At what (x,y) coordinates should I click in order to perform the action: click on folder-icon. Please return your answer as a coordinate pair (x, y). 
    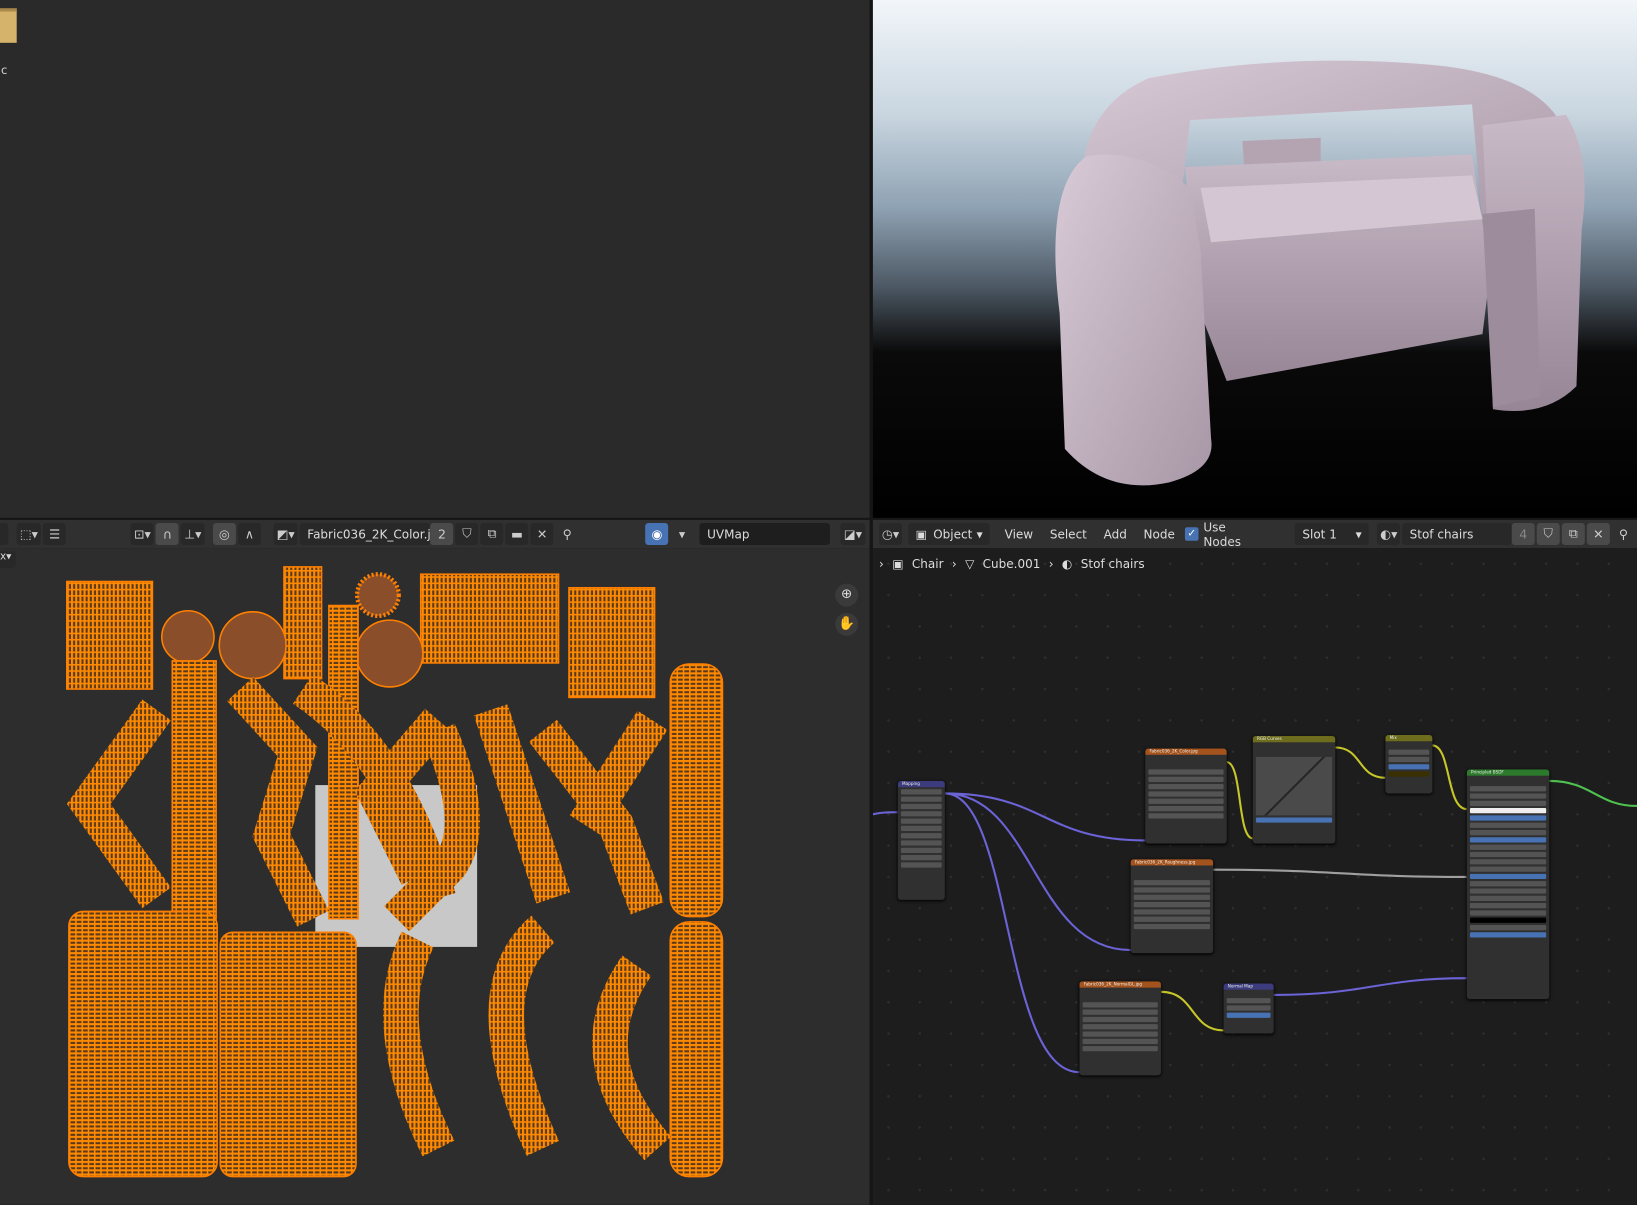
    Looking at the image, I should click on (8, 25).